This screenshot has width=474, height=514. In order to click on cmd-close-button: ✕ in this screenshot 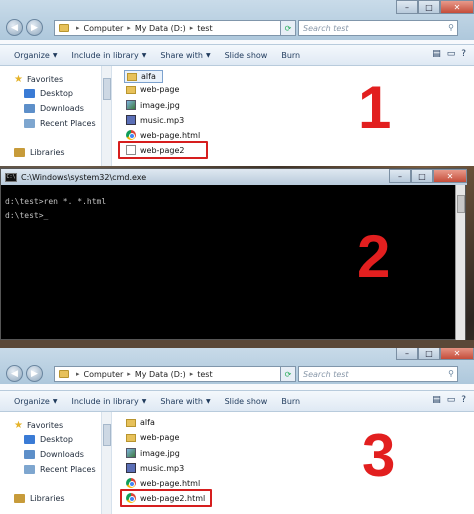, I will do `click(450, 176)`.